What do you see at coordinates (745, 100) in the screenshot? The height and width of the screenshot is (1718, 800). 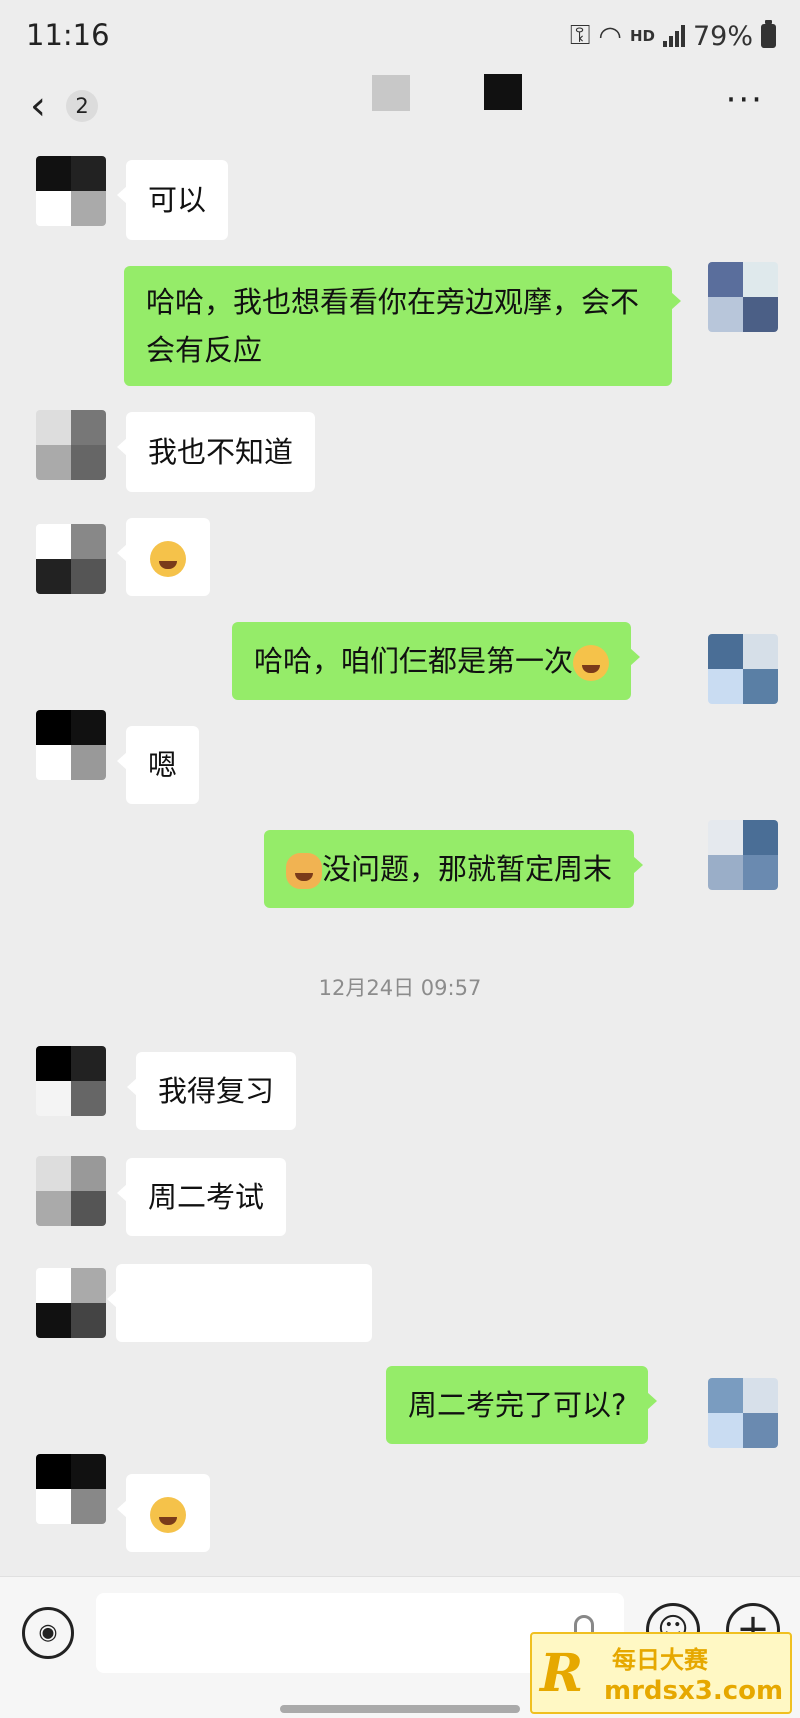 I see `more-icon: ···` at bounding box center [745, 100].